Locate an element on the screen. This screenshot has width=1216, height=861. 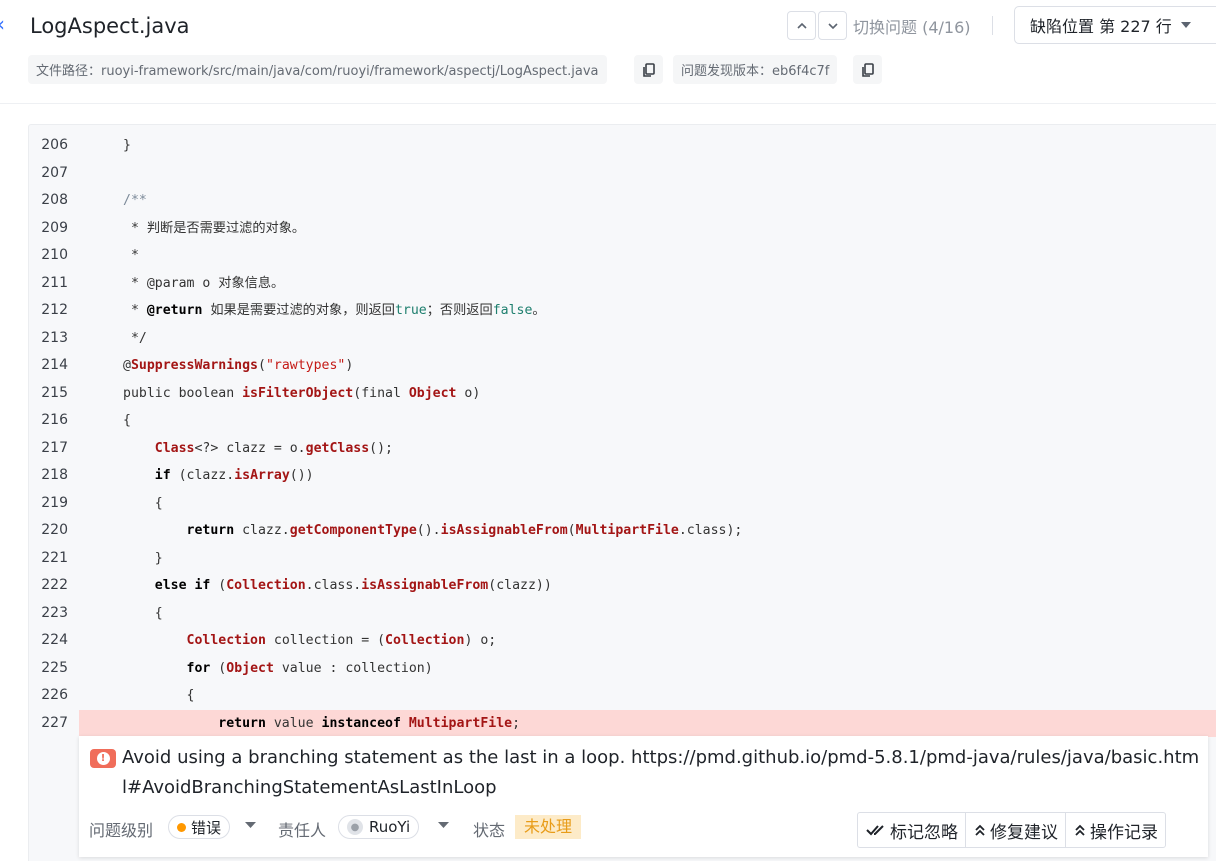
code-text: /** is located at coordinates (135, 200).